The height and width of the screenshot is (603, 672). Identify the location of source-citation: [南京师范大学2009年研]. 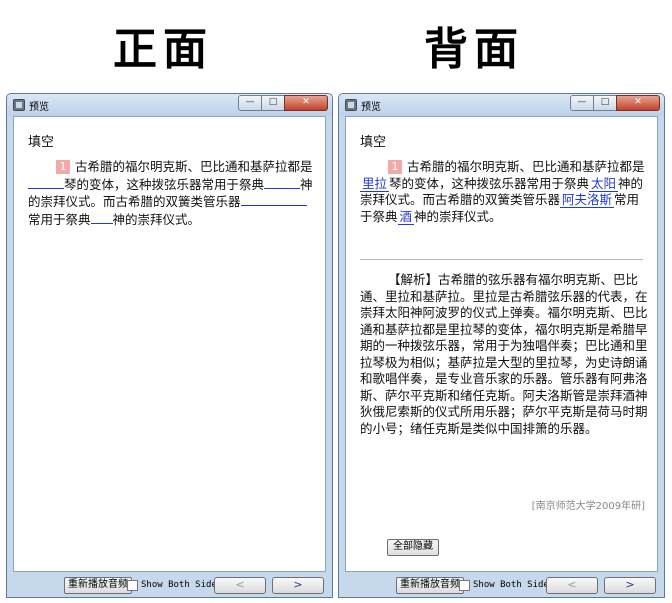
(588, 506).